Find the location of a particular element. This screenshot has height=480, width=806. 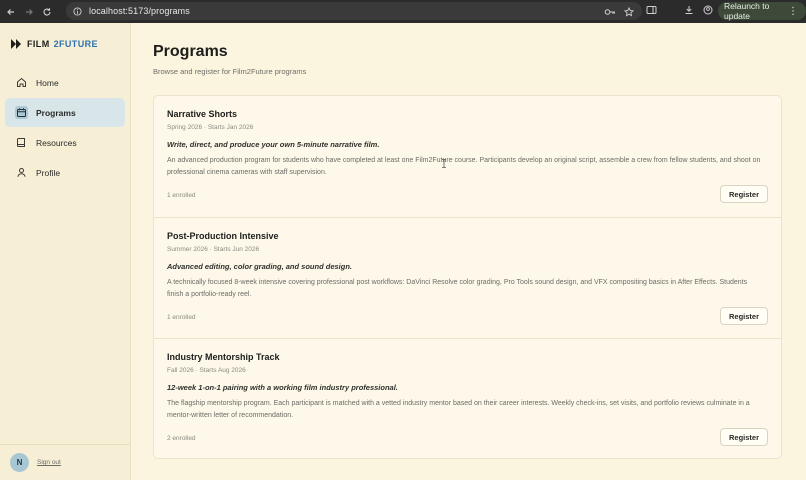

download-icon is located at coordinates (689, 11).